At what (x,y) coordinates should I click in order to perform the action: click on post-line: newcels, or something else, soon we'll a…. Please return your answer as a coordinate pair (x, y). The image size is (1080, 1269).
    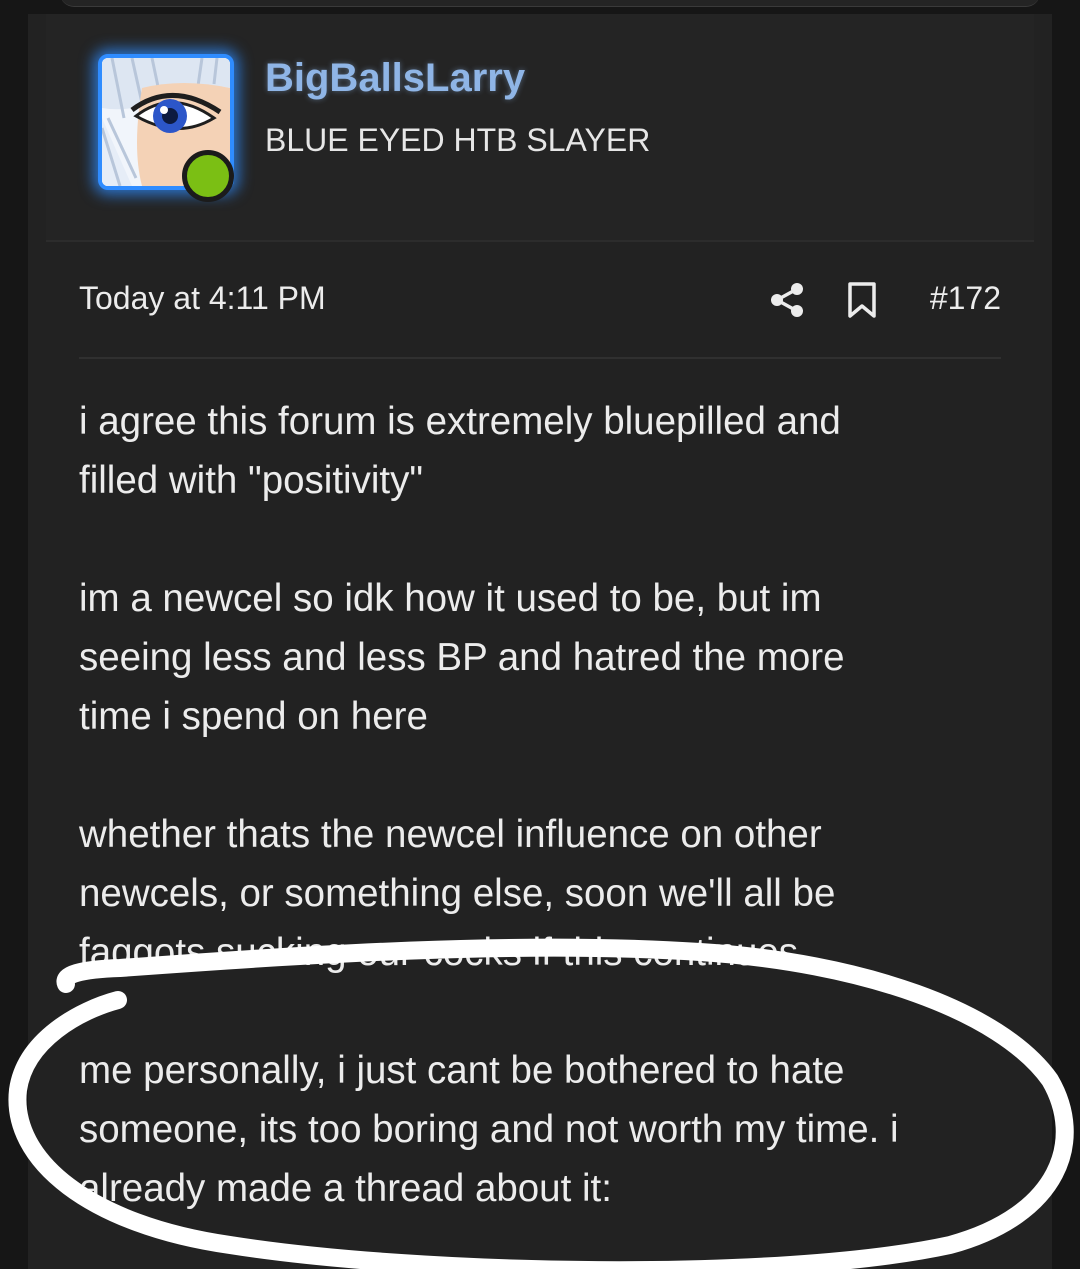
    Looking at the image, I should click on (457, 893).